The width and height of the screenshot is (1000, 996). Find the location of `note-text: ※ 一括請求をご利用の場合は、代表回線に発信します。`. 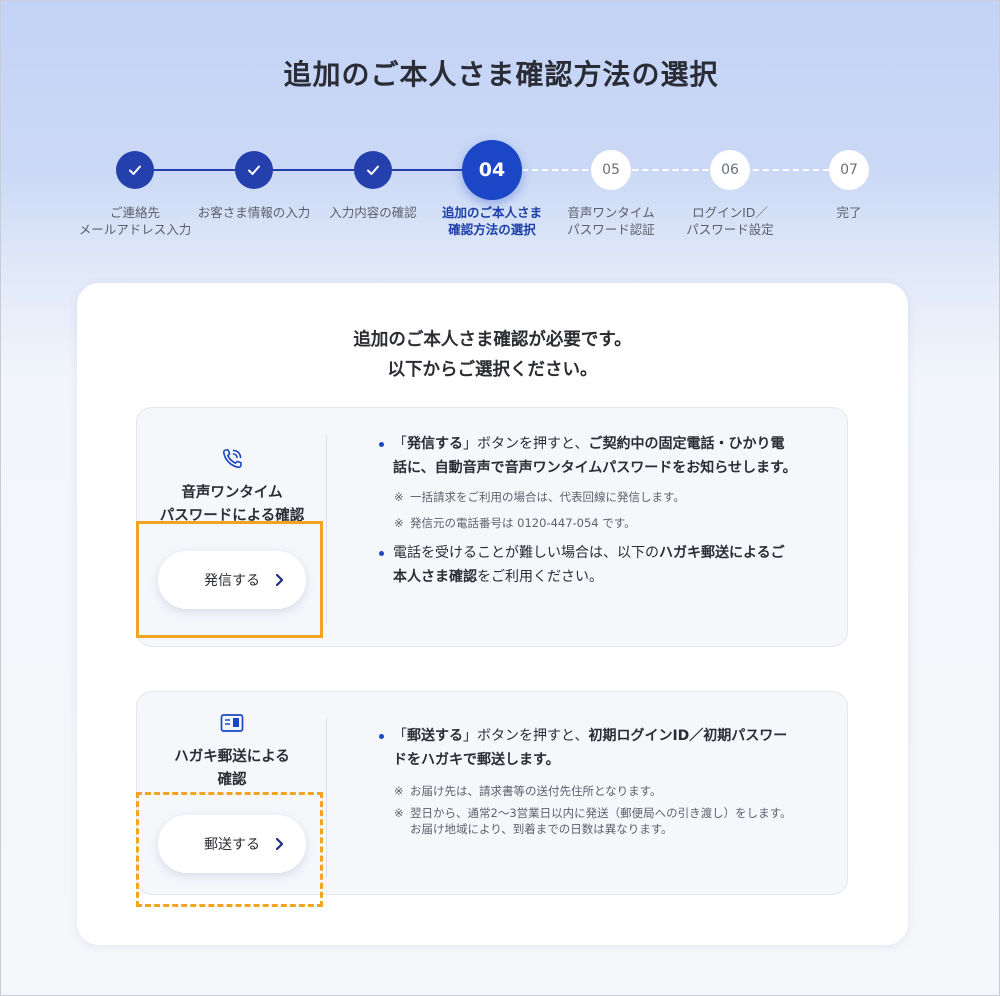

note-text: ※ 一括請求をご利用の場合は、代表回線に発信します。 is located at coordinates (539, 497).